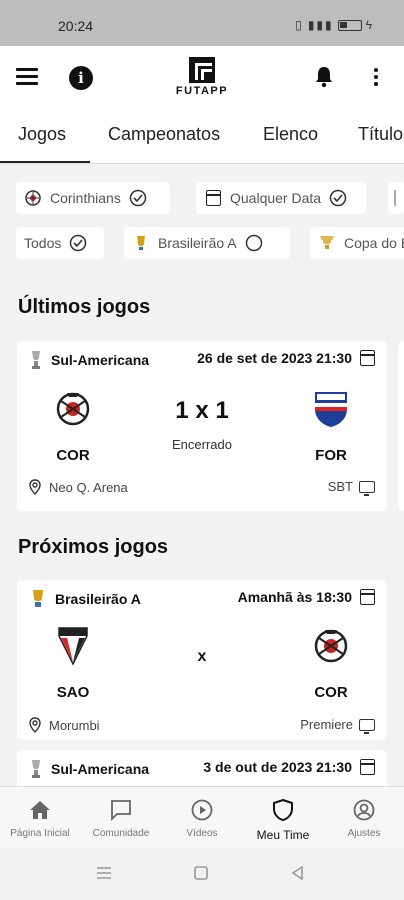 This screenshot has width=404, height=900. What do you see at coordinates (326, 724) in the screenshot?
I see `match-broadcast-name: Premiere` at bounding box center [326, 724].